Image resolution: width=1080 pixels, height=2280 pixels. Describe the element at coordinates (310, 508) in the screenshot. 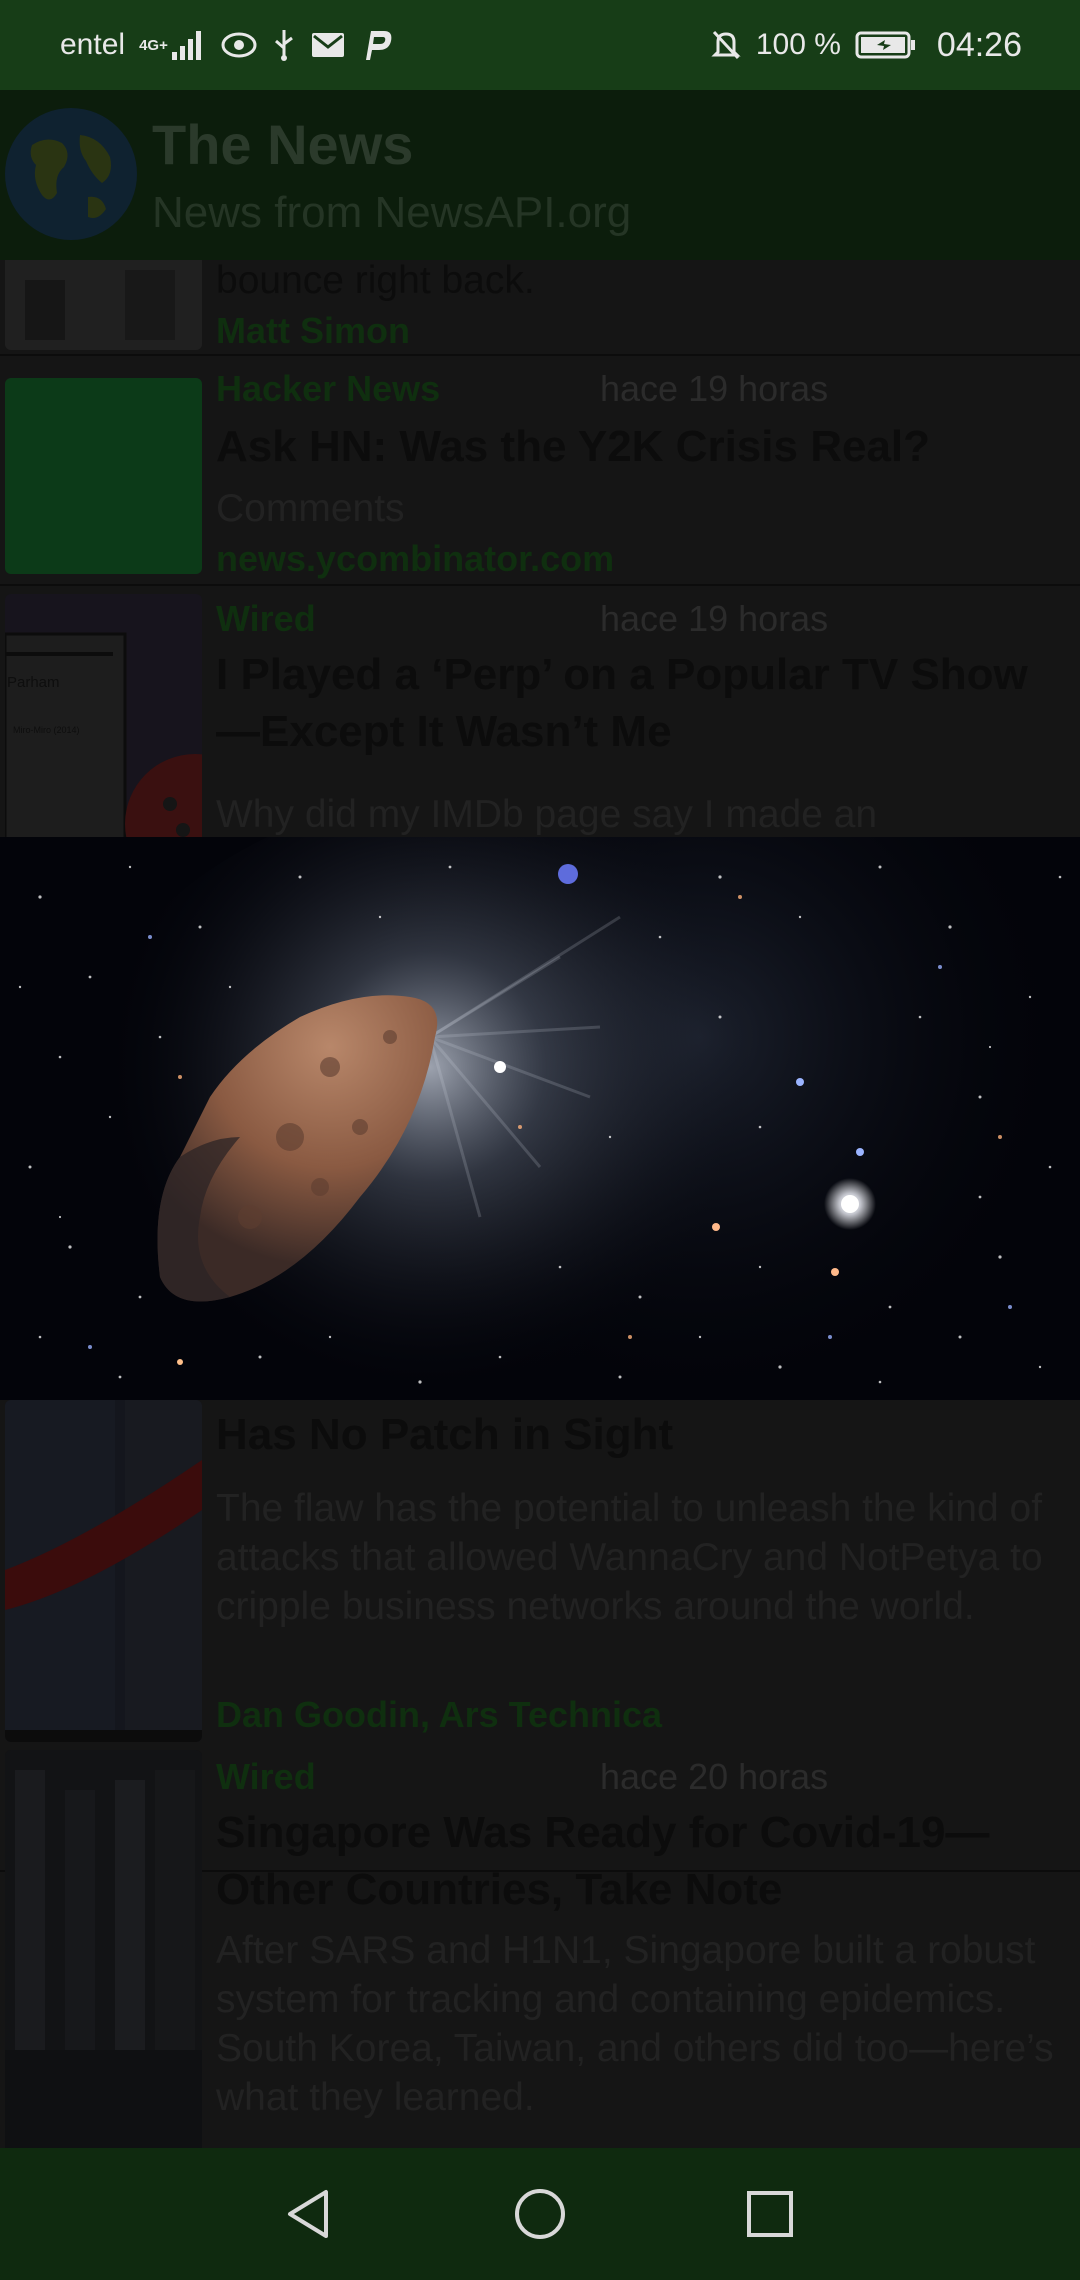

I see `article-description: Comments` at that location.